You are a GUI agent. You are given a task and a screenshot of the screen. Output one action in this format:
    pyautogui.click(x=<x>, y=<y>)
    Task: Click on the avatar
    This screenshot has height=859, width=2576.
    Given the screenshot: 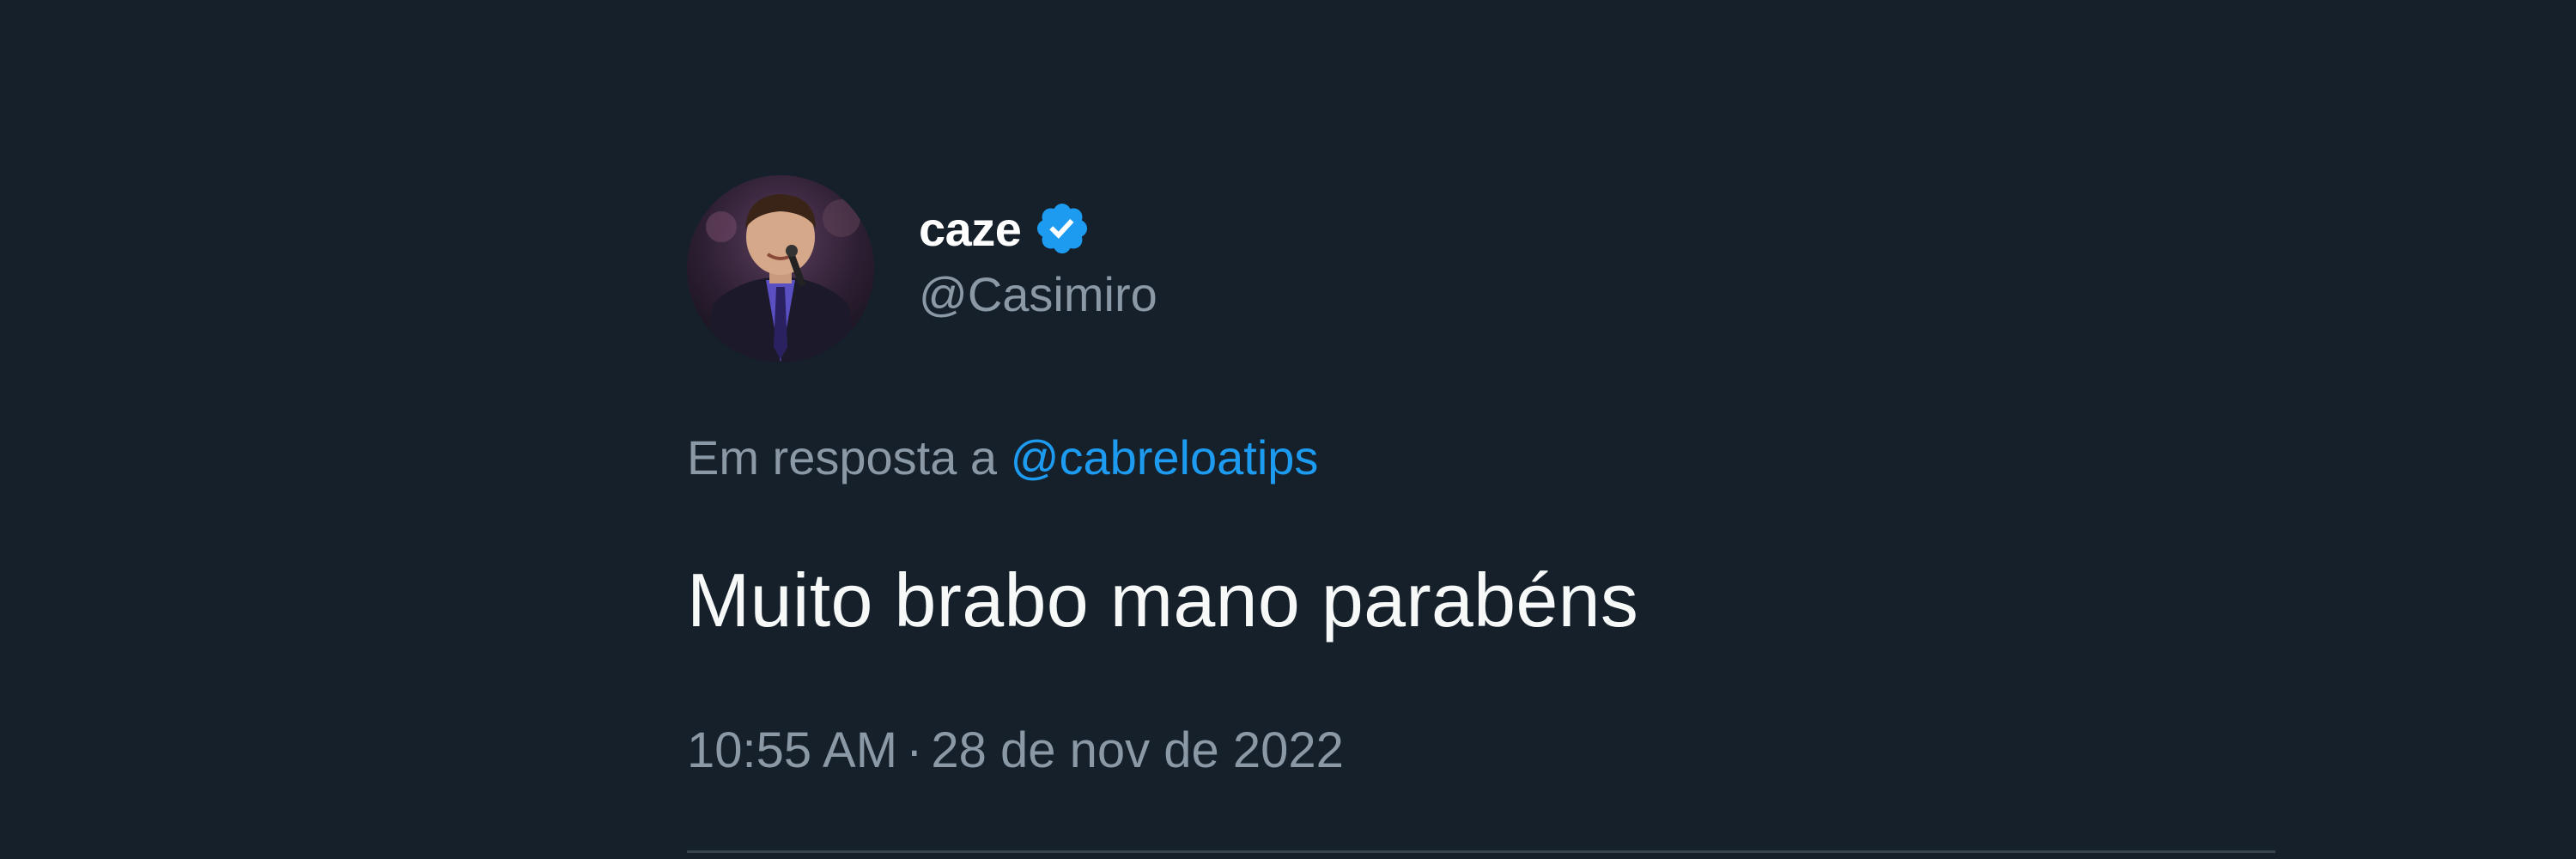 What is the action you would take?
    pyautogui.click(x=781, y=268)
    